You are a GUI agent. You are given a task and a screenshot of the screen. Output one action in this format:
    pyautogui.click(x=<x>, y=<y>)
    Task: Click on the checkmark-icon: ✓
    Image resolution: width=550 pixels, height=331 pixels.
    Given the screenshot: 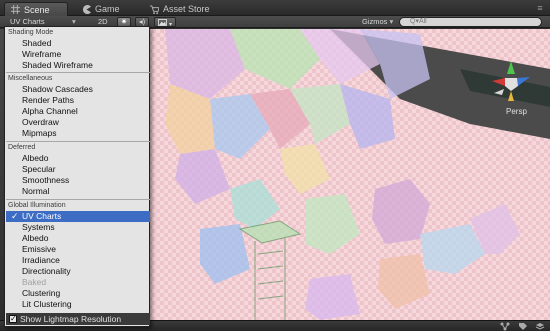 What is the action you would take?
    pyautogui.click(x=15, y=216)
    